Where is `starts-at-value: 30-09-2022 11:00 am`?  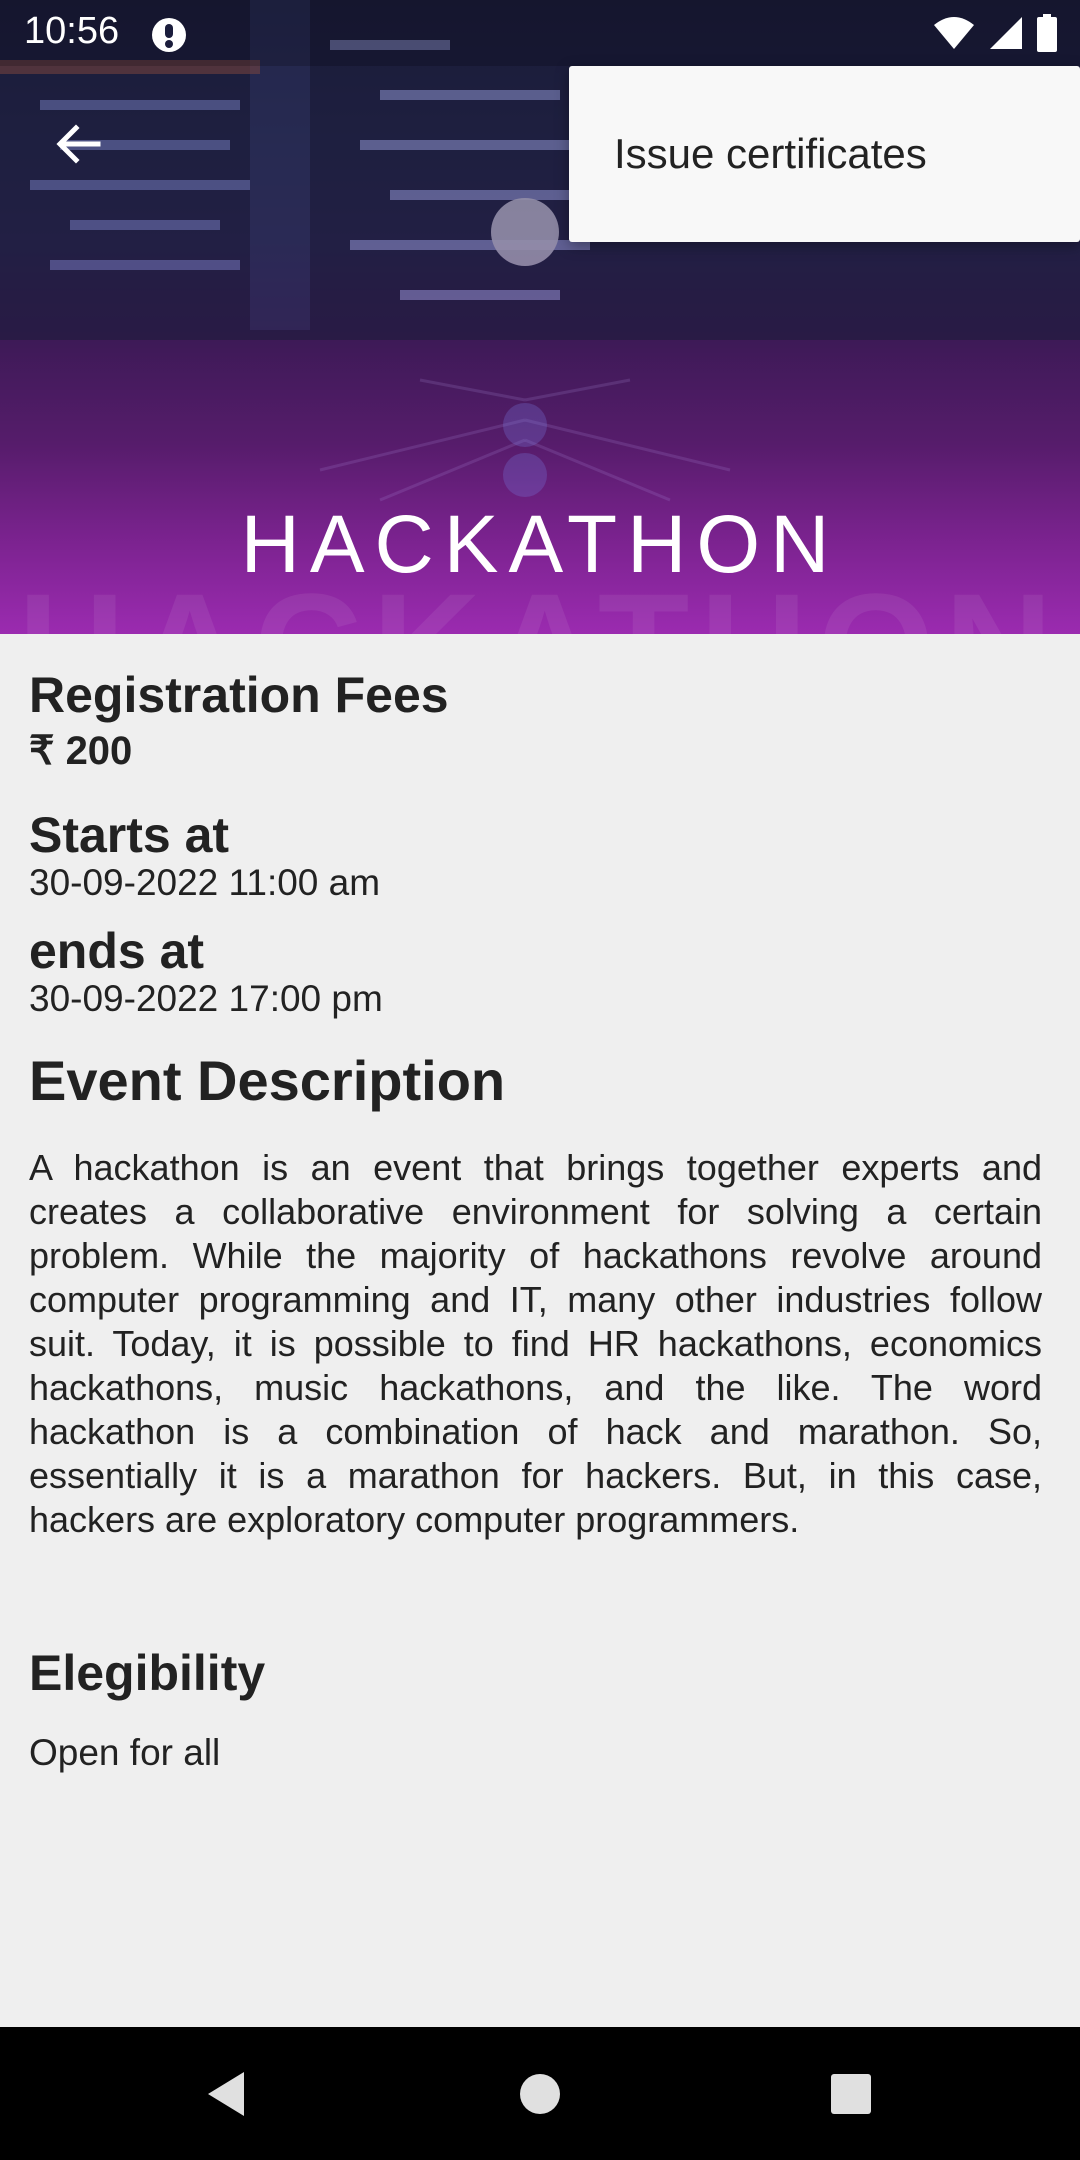 starts-at-value: 30-09-2022 11:00 am is located at coordinates (205, 882).